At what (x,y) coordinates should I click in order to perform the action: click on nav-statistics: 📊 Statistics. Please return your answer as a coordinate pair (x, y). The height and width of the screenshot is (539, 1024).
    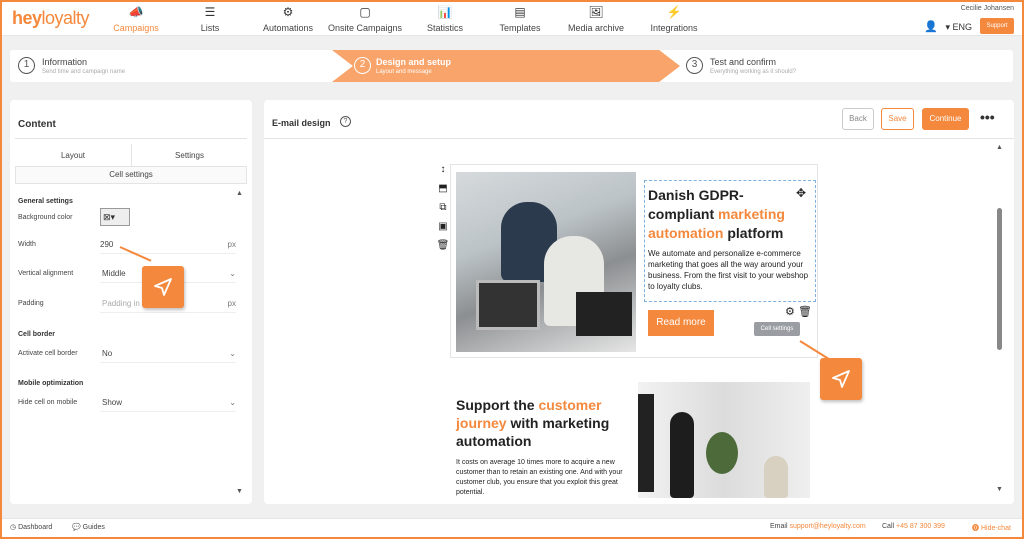
    Looking at the image, I should click on (445, 19).